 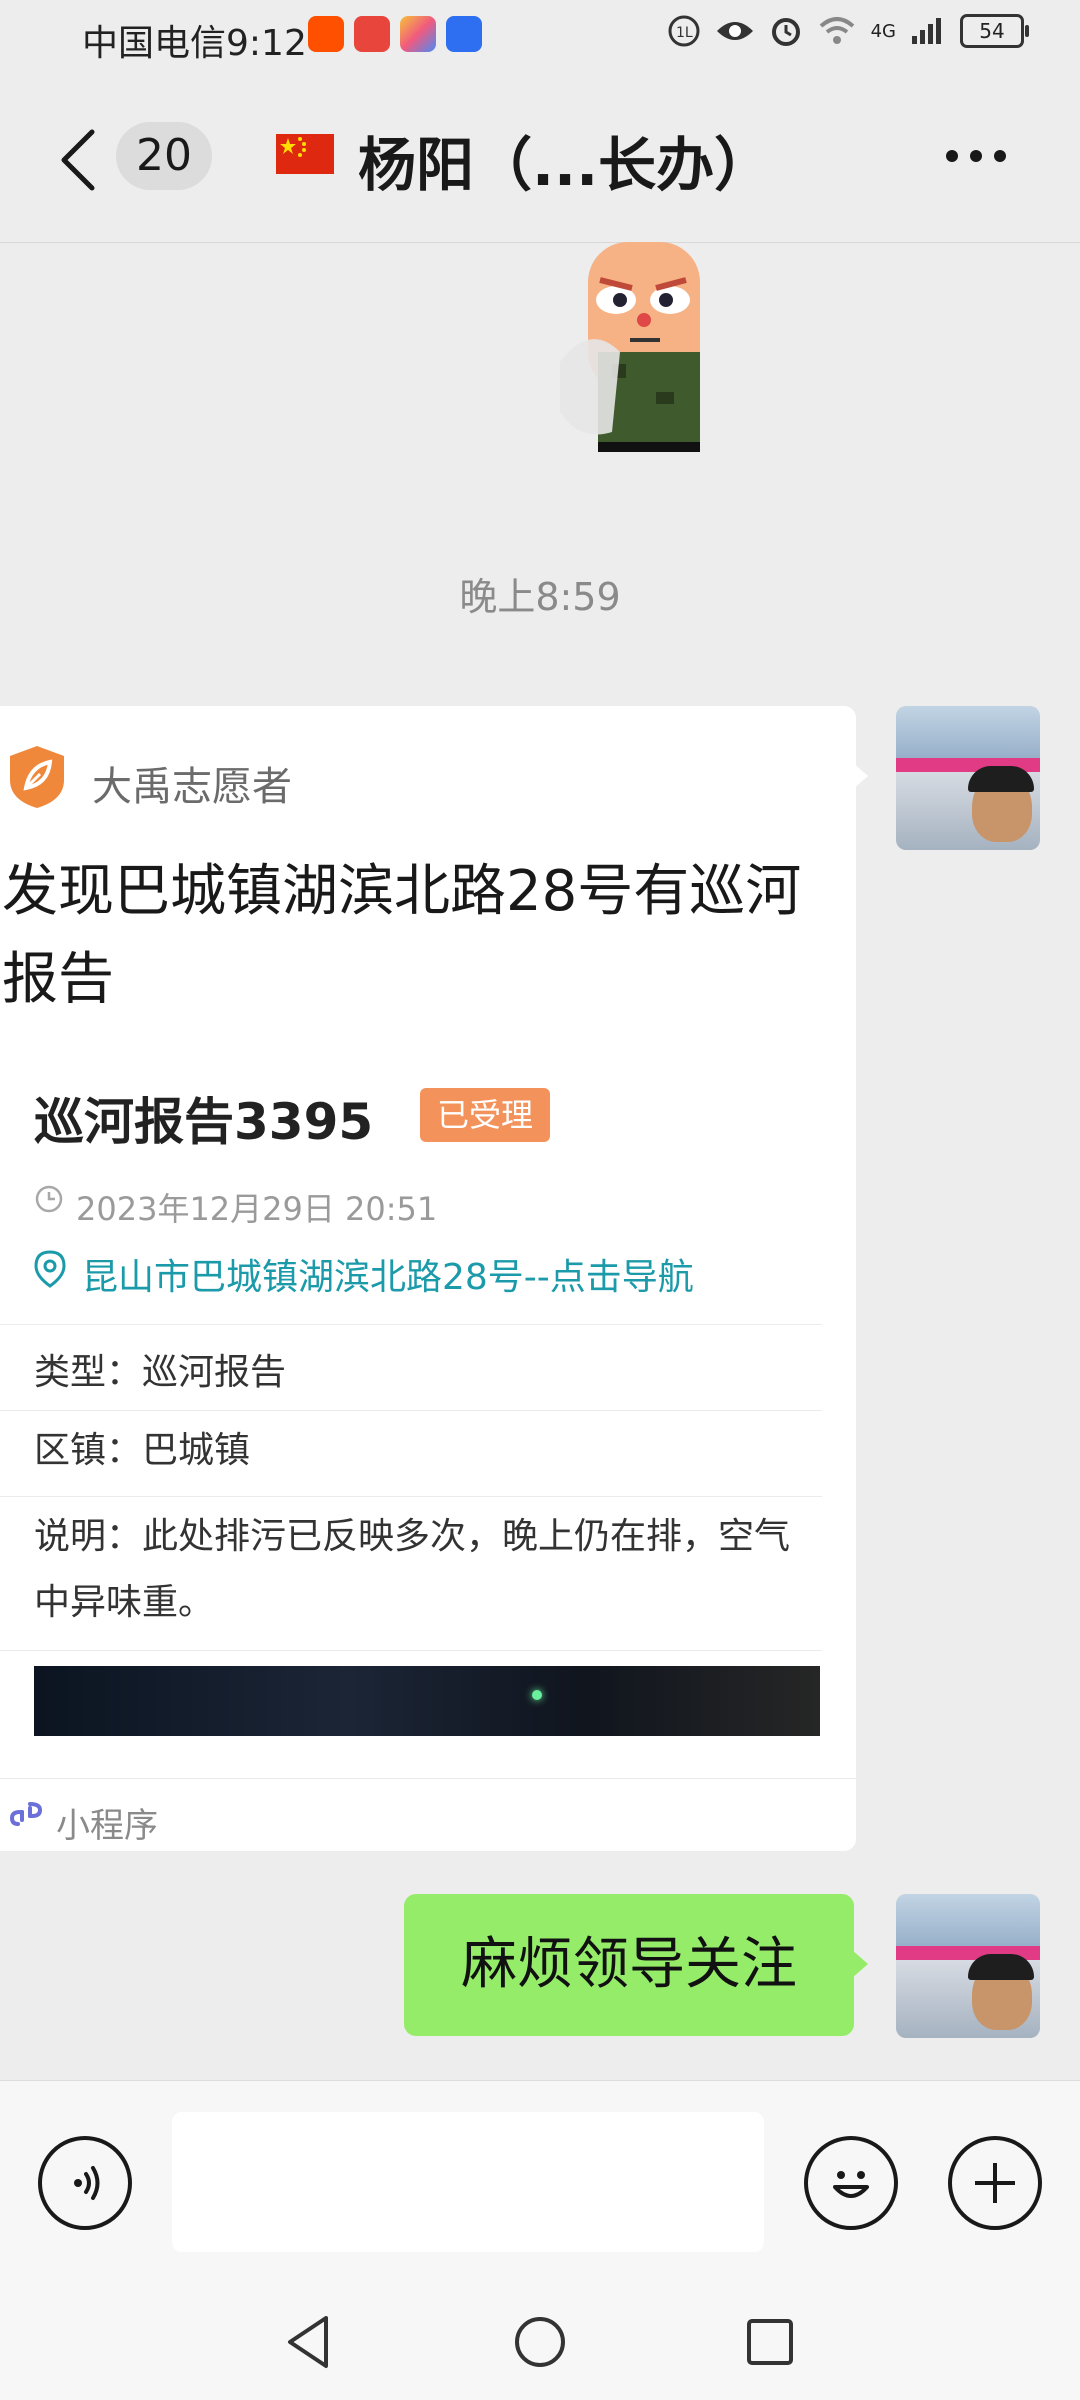 What do you see at coordinates (305, 154) in the screenshot?
I see `china-flag-icon` at bounding box center [305, 154].